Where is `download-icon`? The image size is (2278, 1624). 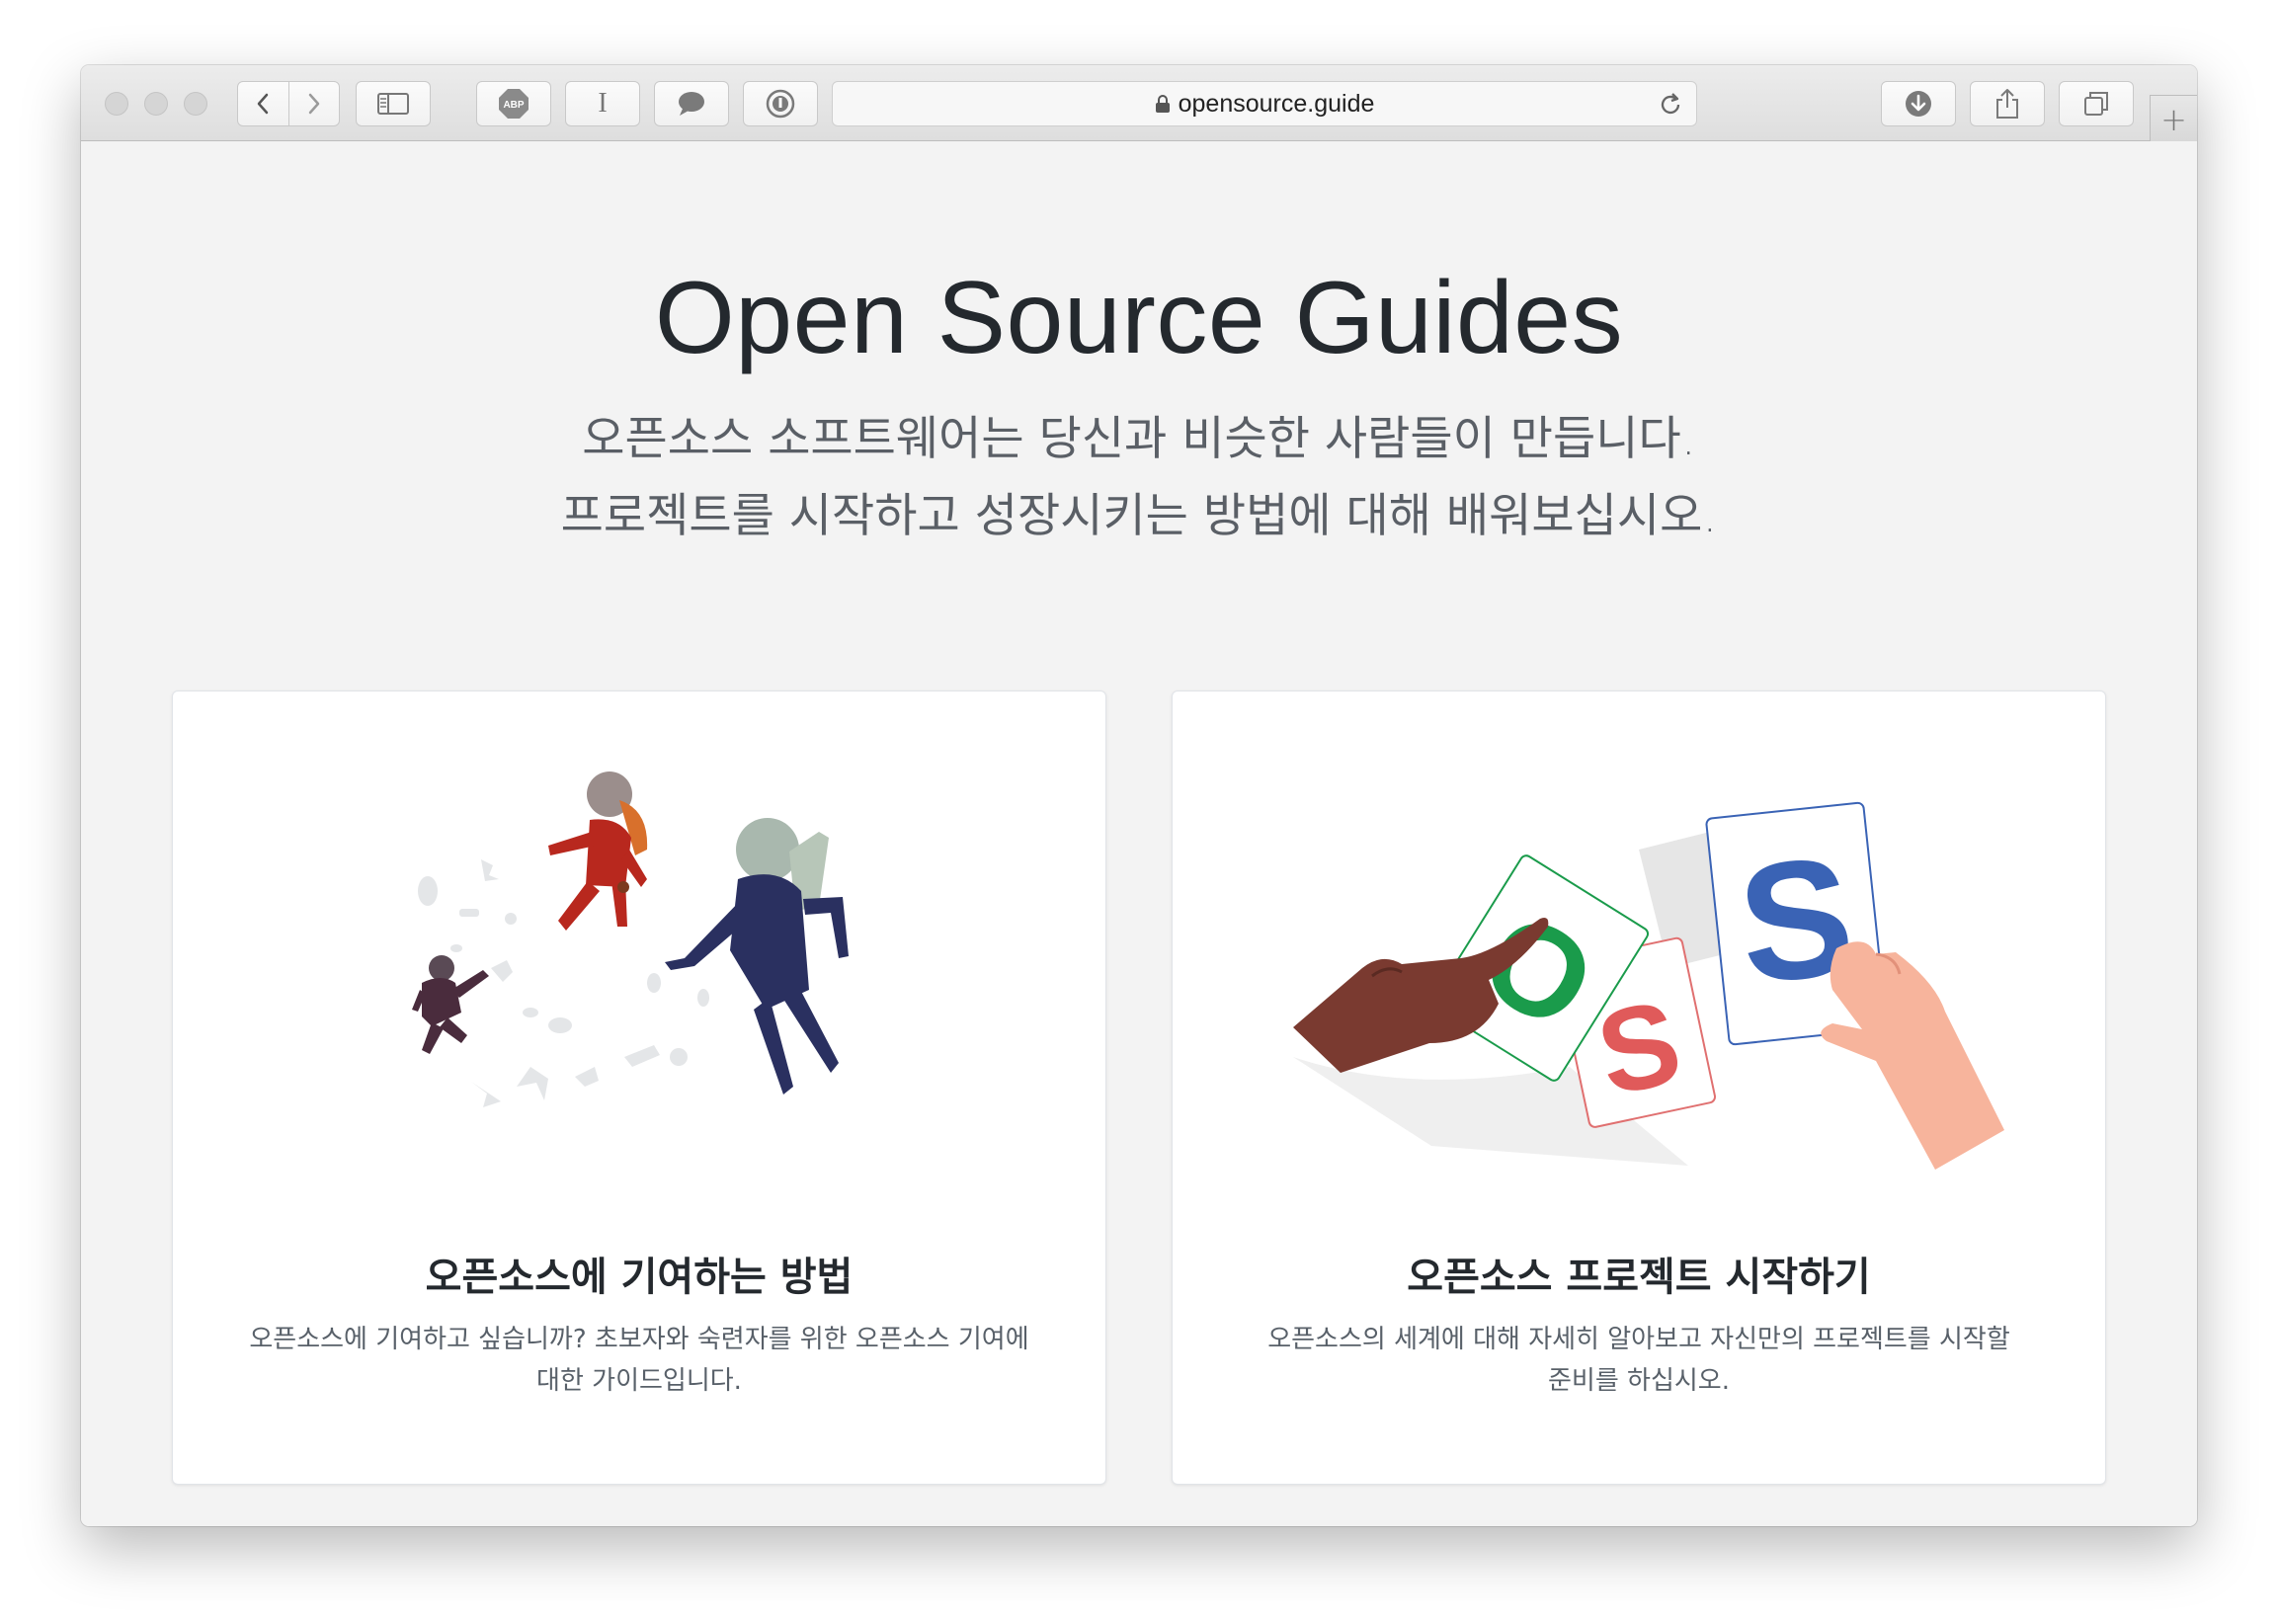
download-icon is located at coordinates (1918, 104).